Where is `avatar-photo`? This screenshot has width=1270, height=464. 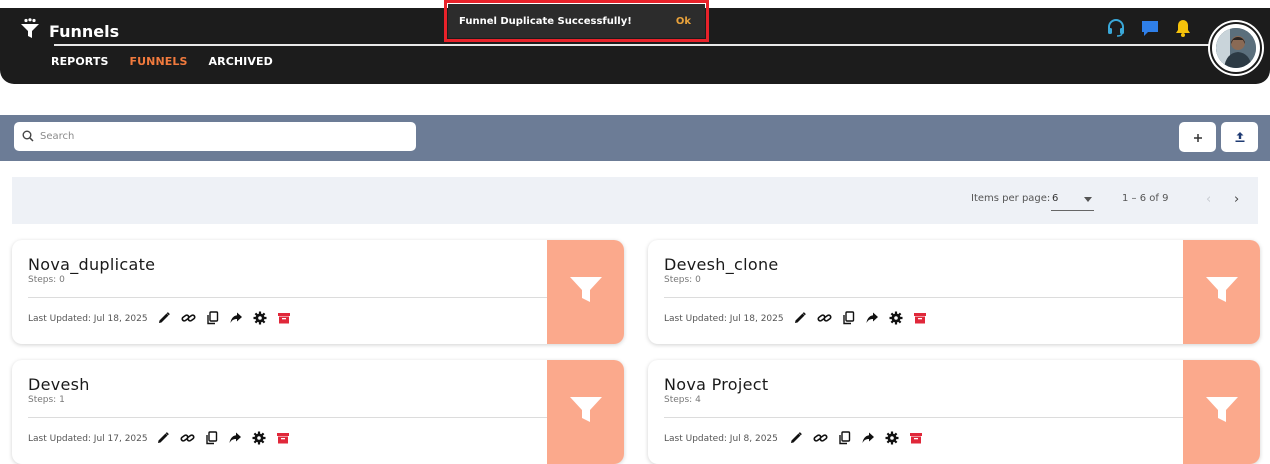
avatar-photo is located at coordinates (1236, 48).